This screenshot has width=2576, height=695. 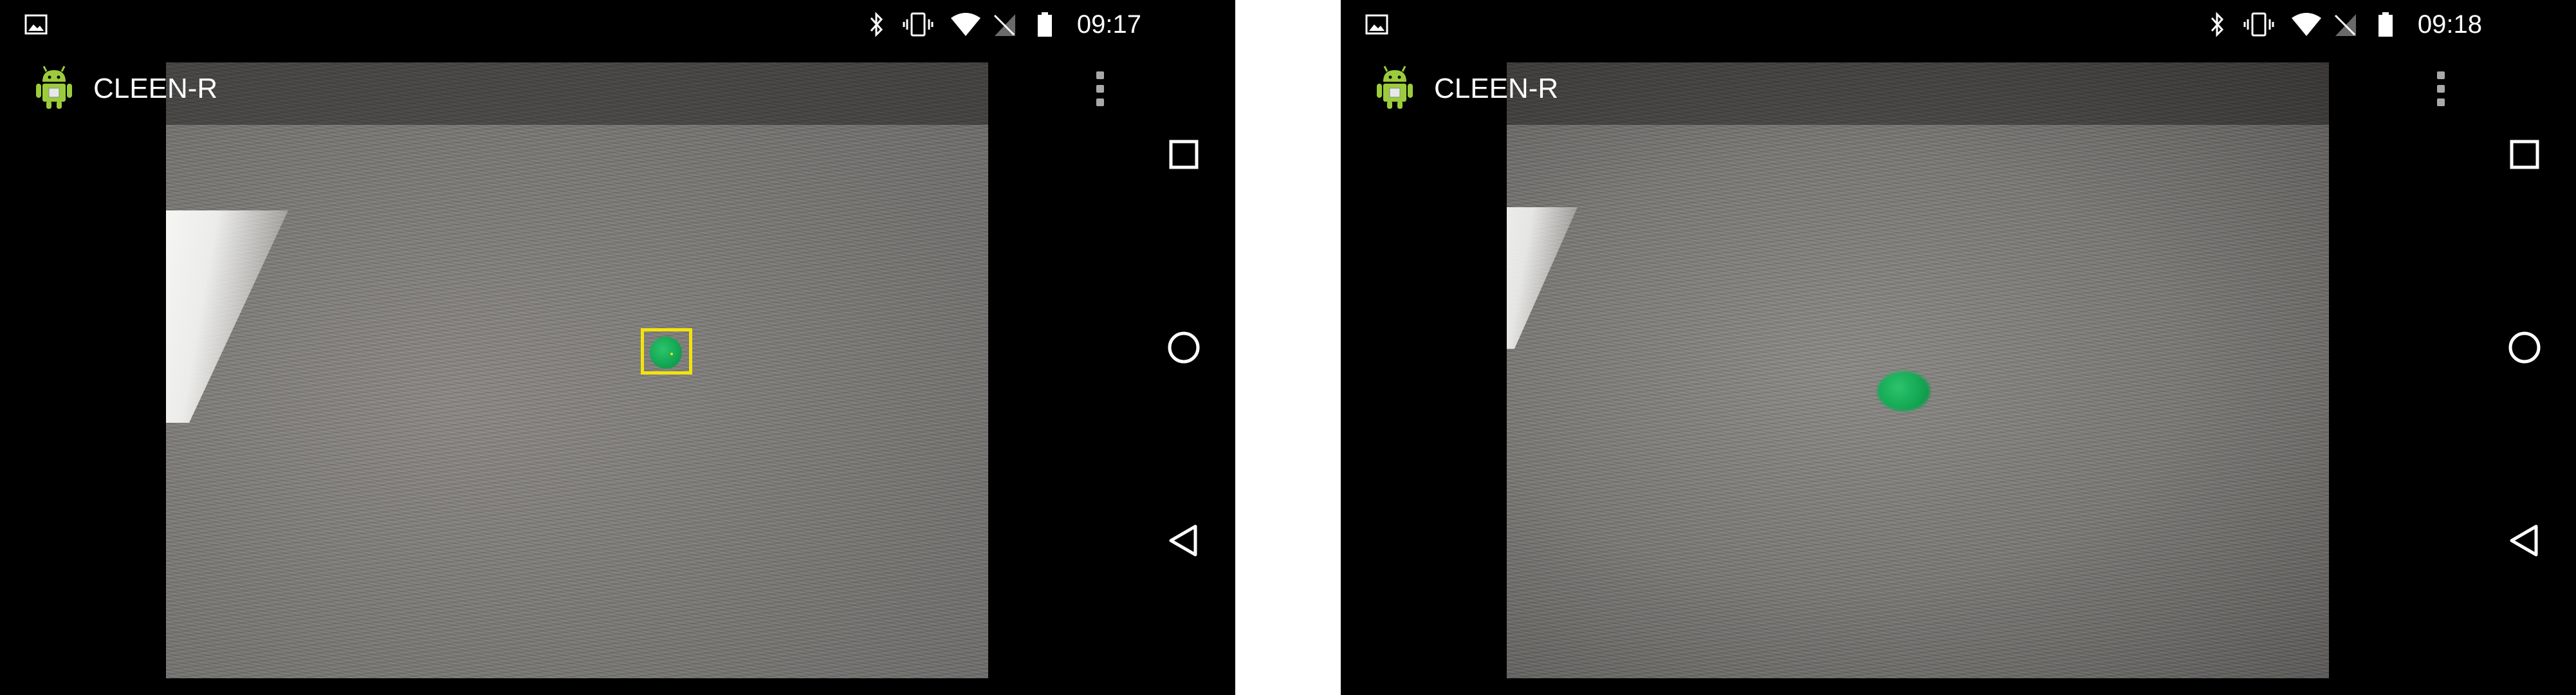 I want to click on tracking-box, so click(x=666, y=351).